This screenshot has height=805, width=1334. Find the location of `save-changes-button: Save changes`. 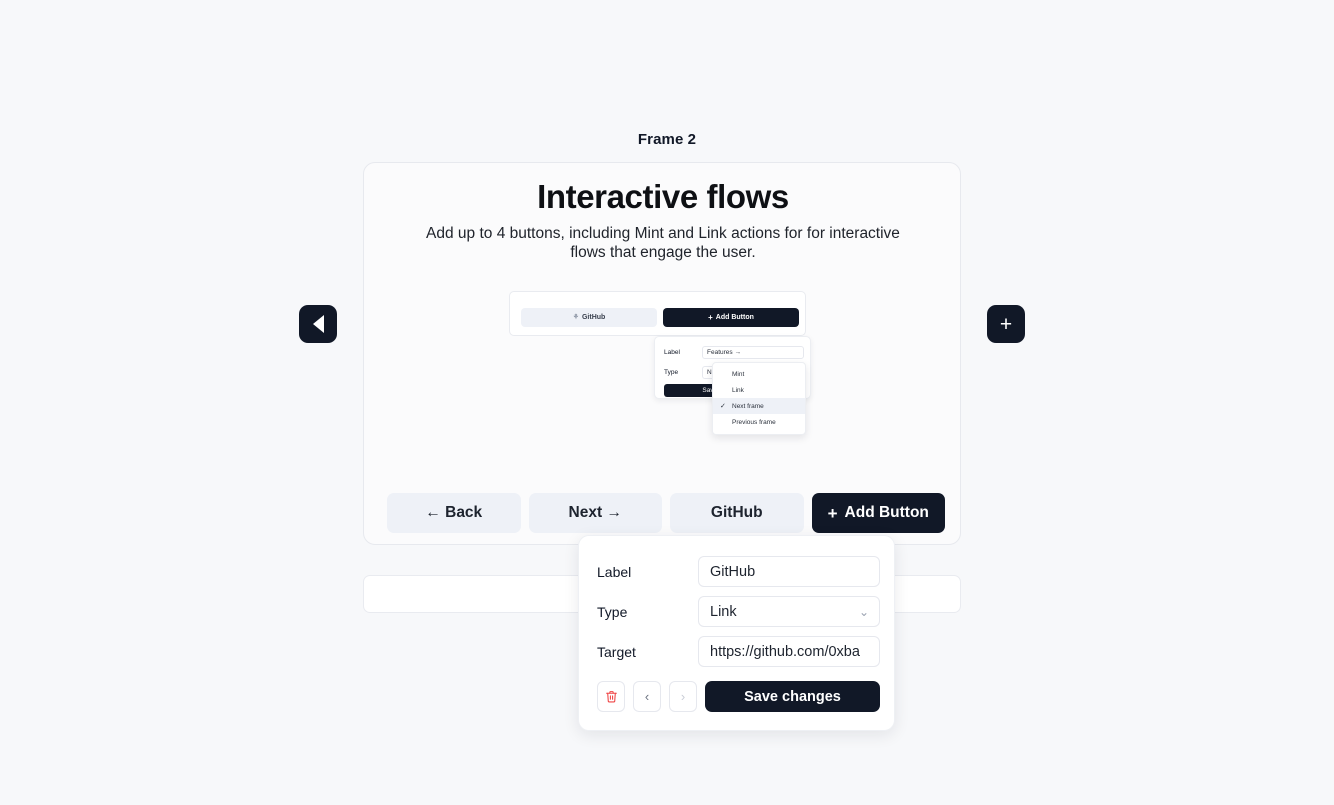

save-changes-button: Save changes is located at coordinates (792, 696).